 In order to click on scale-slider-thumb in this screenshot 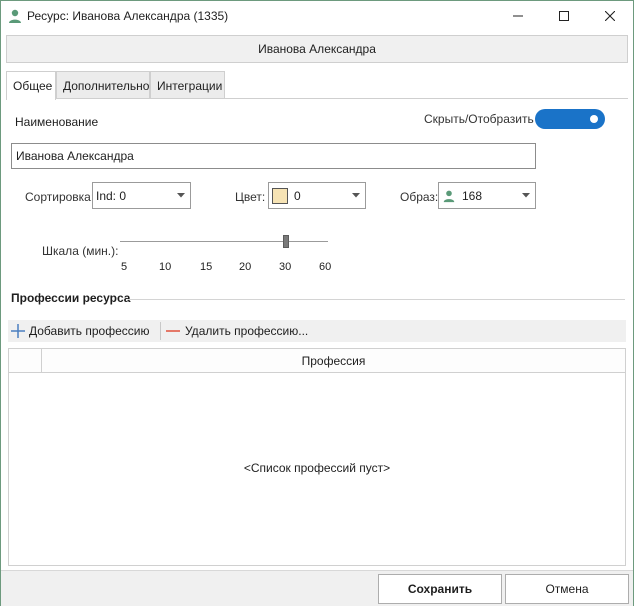, I will do `click(286, 241)`.